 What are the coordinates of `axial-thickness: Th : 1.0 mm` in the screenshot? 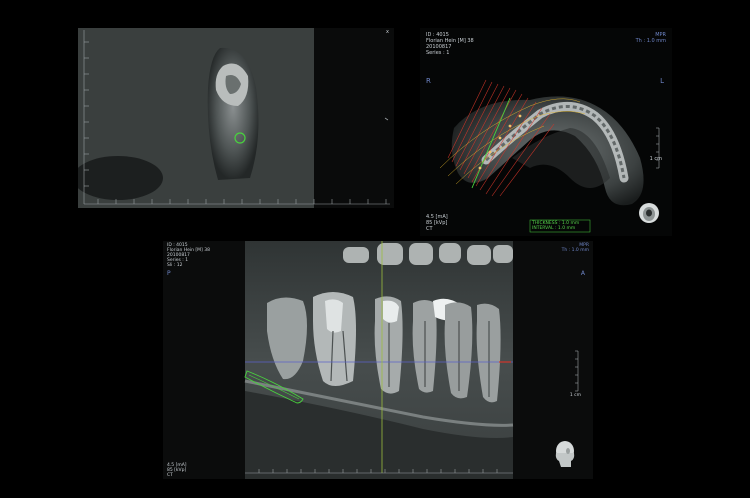 It's located at (650, 41).